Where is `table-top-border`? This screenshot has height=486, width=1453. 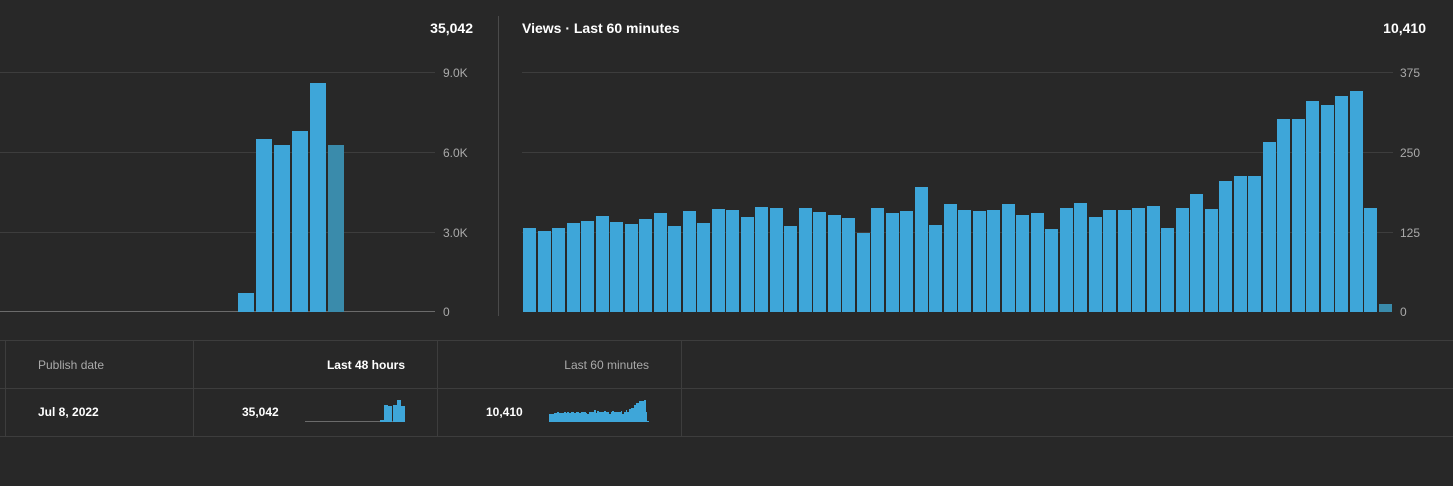 table-top-border is located at coordinates (726, 340).